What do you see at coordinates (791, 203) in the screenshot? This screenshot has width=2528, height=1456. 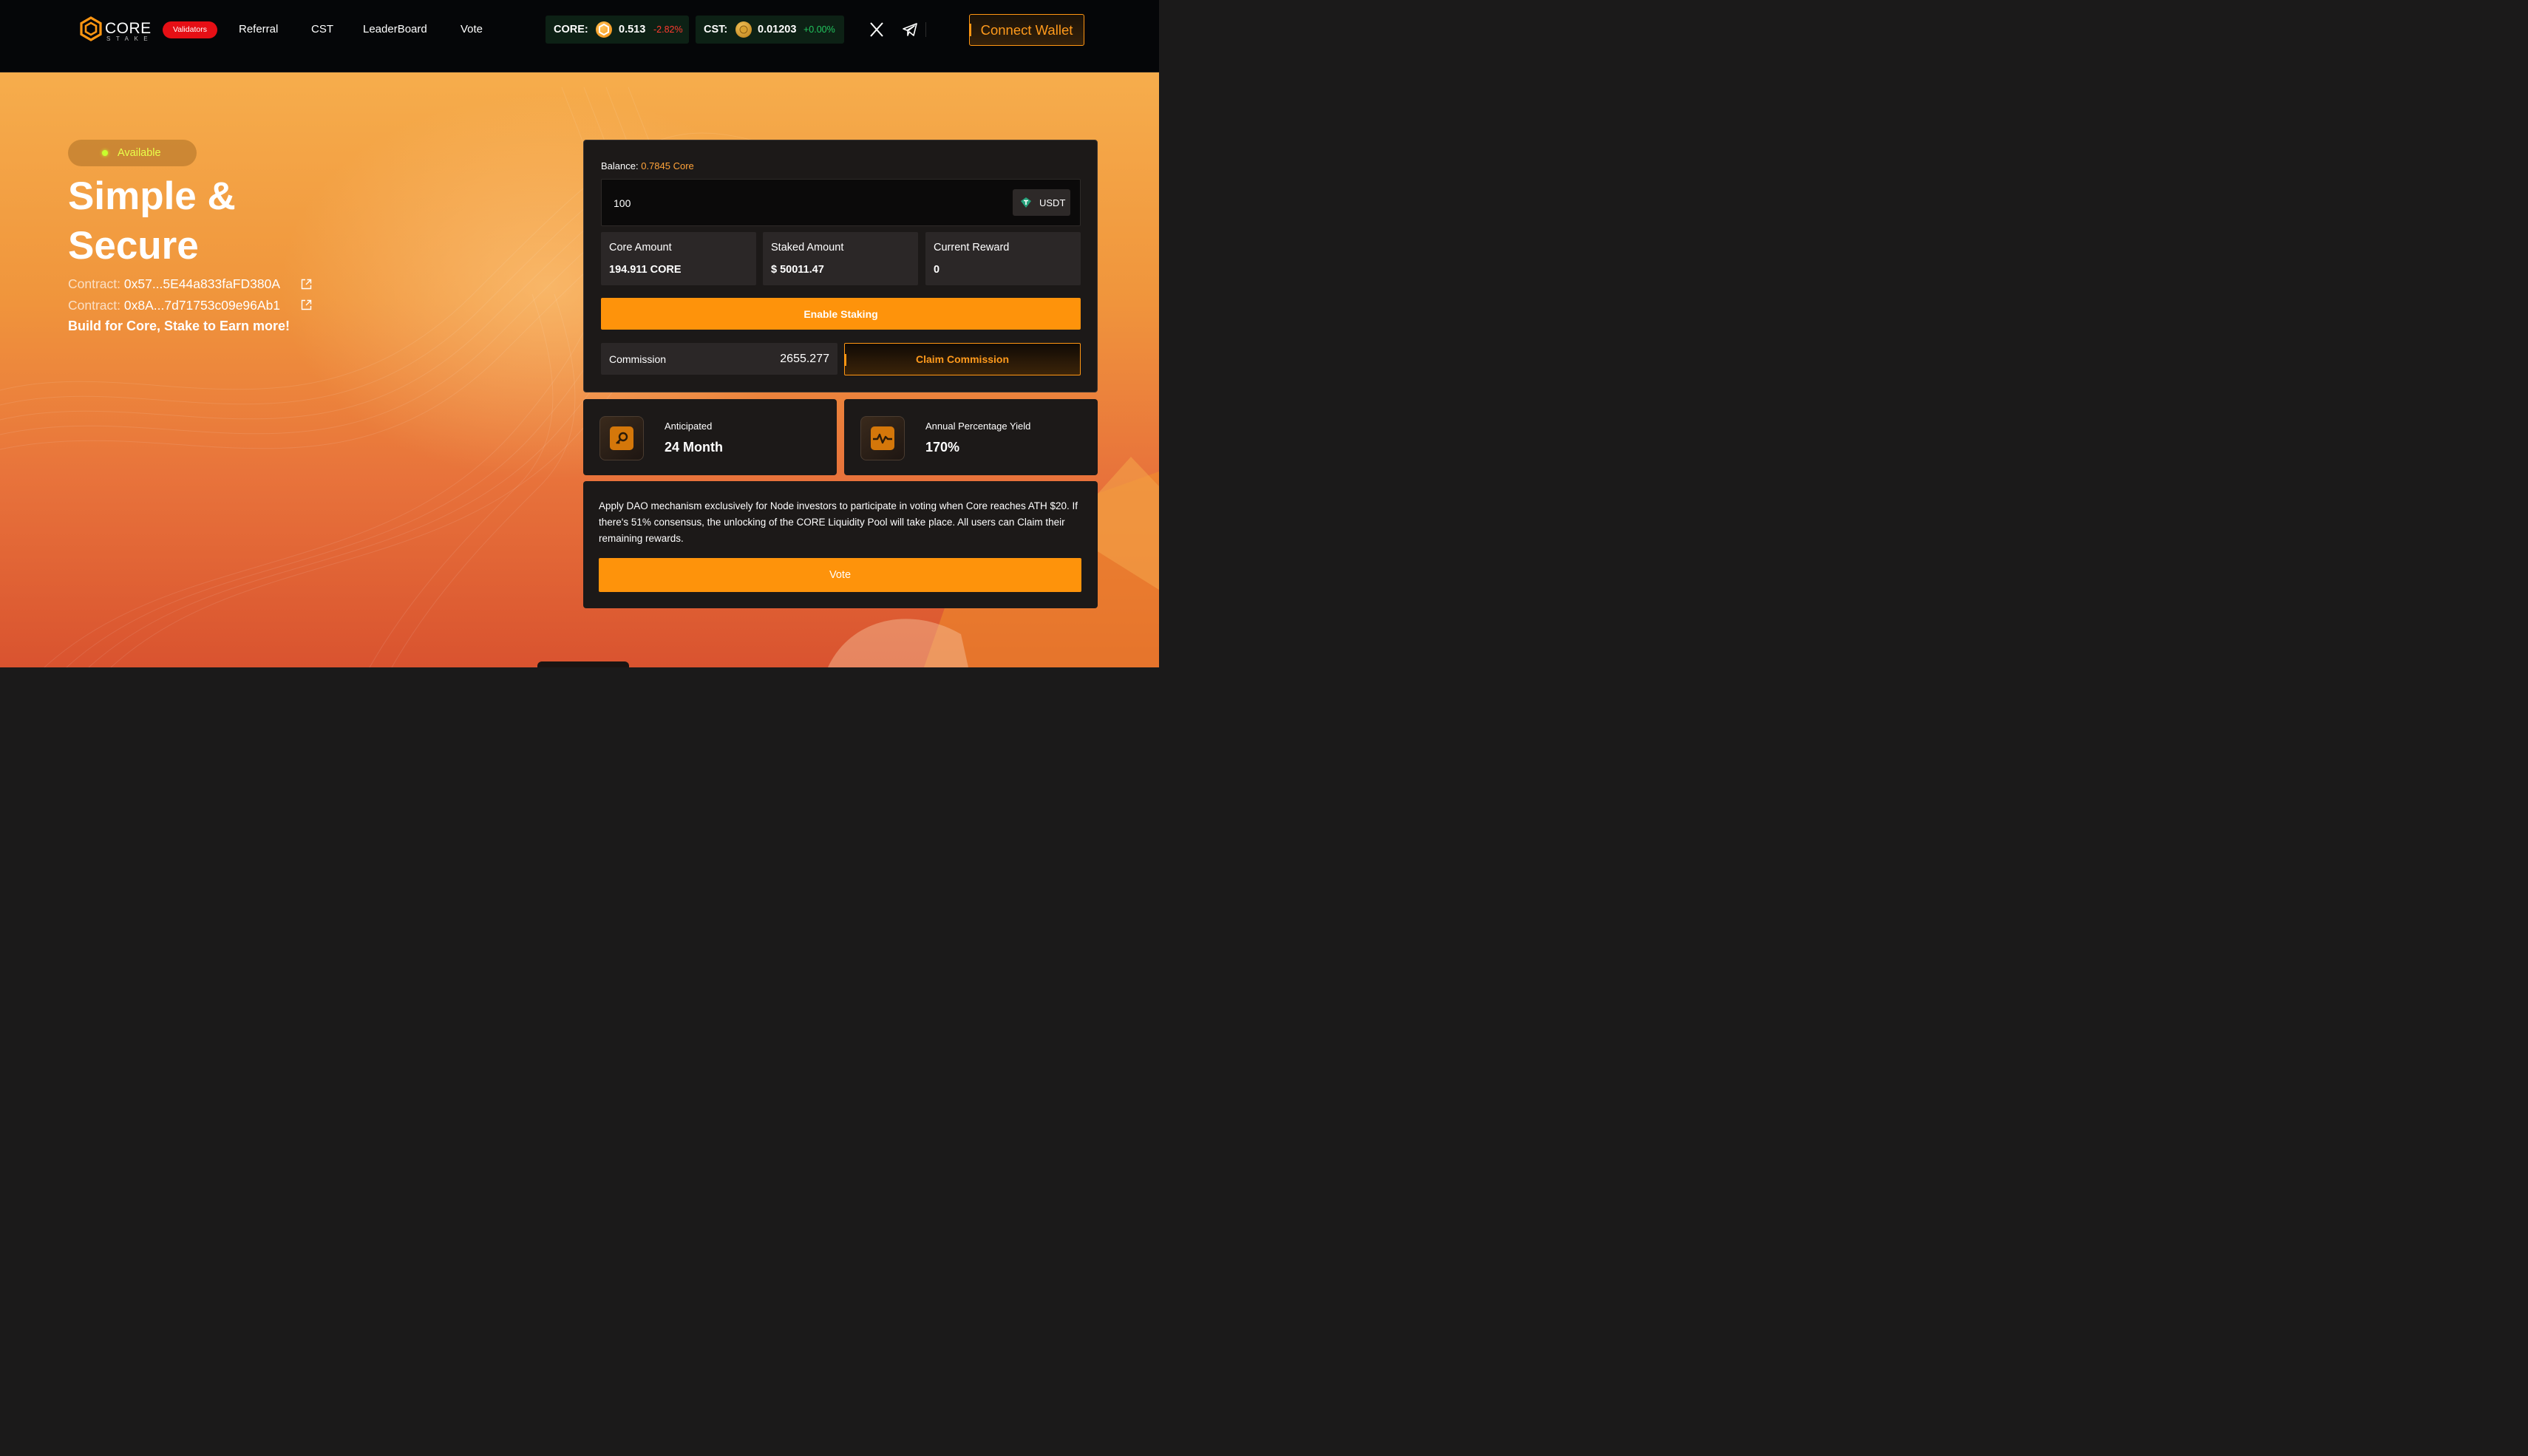 I see `amount-input` at bounding box center [791, 203].